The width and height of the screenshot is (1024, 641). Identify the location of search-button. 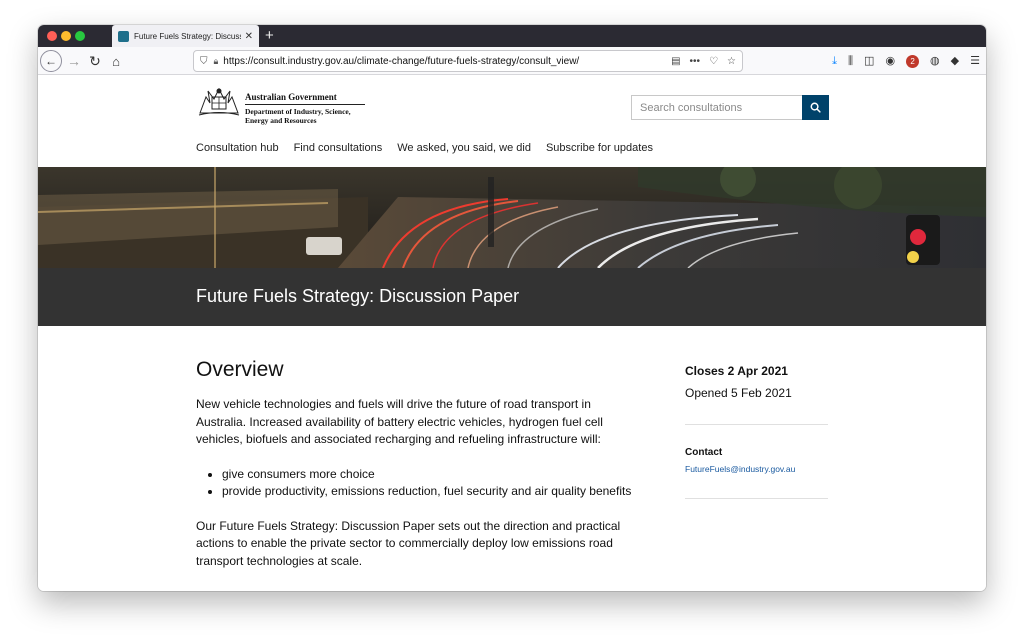
(815, 107).